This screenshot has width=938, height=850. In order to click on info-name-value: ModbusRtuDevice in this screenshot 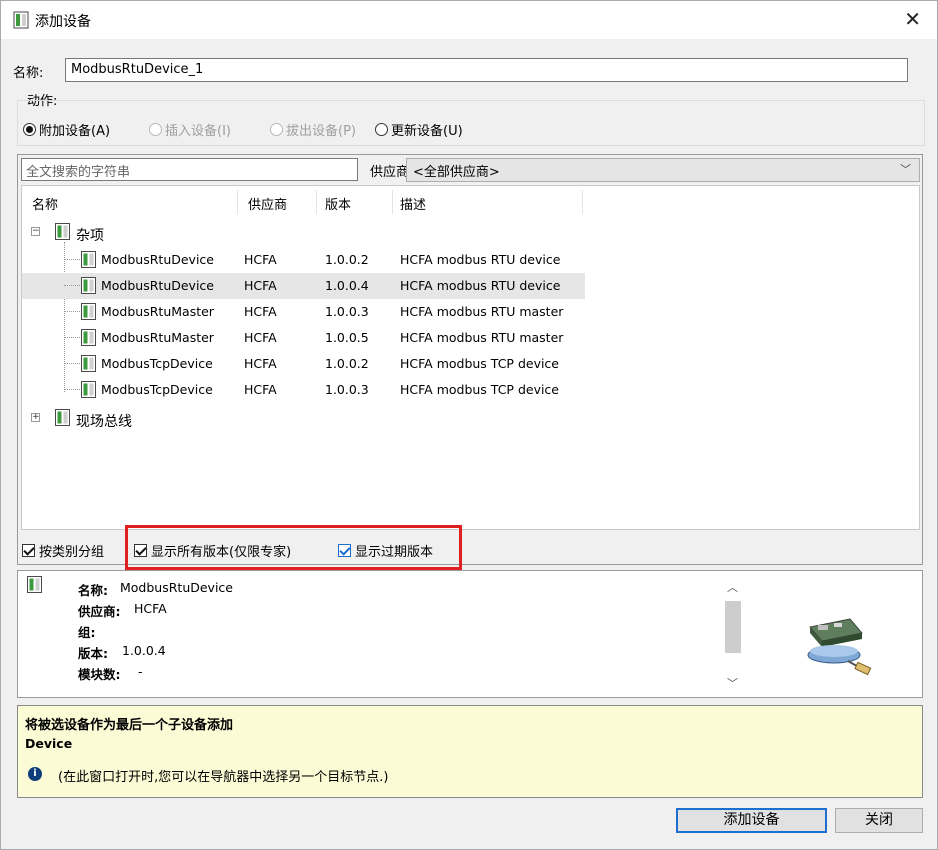, I will do `click(176, 587)`.